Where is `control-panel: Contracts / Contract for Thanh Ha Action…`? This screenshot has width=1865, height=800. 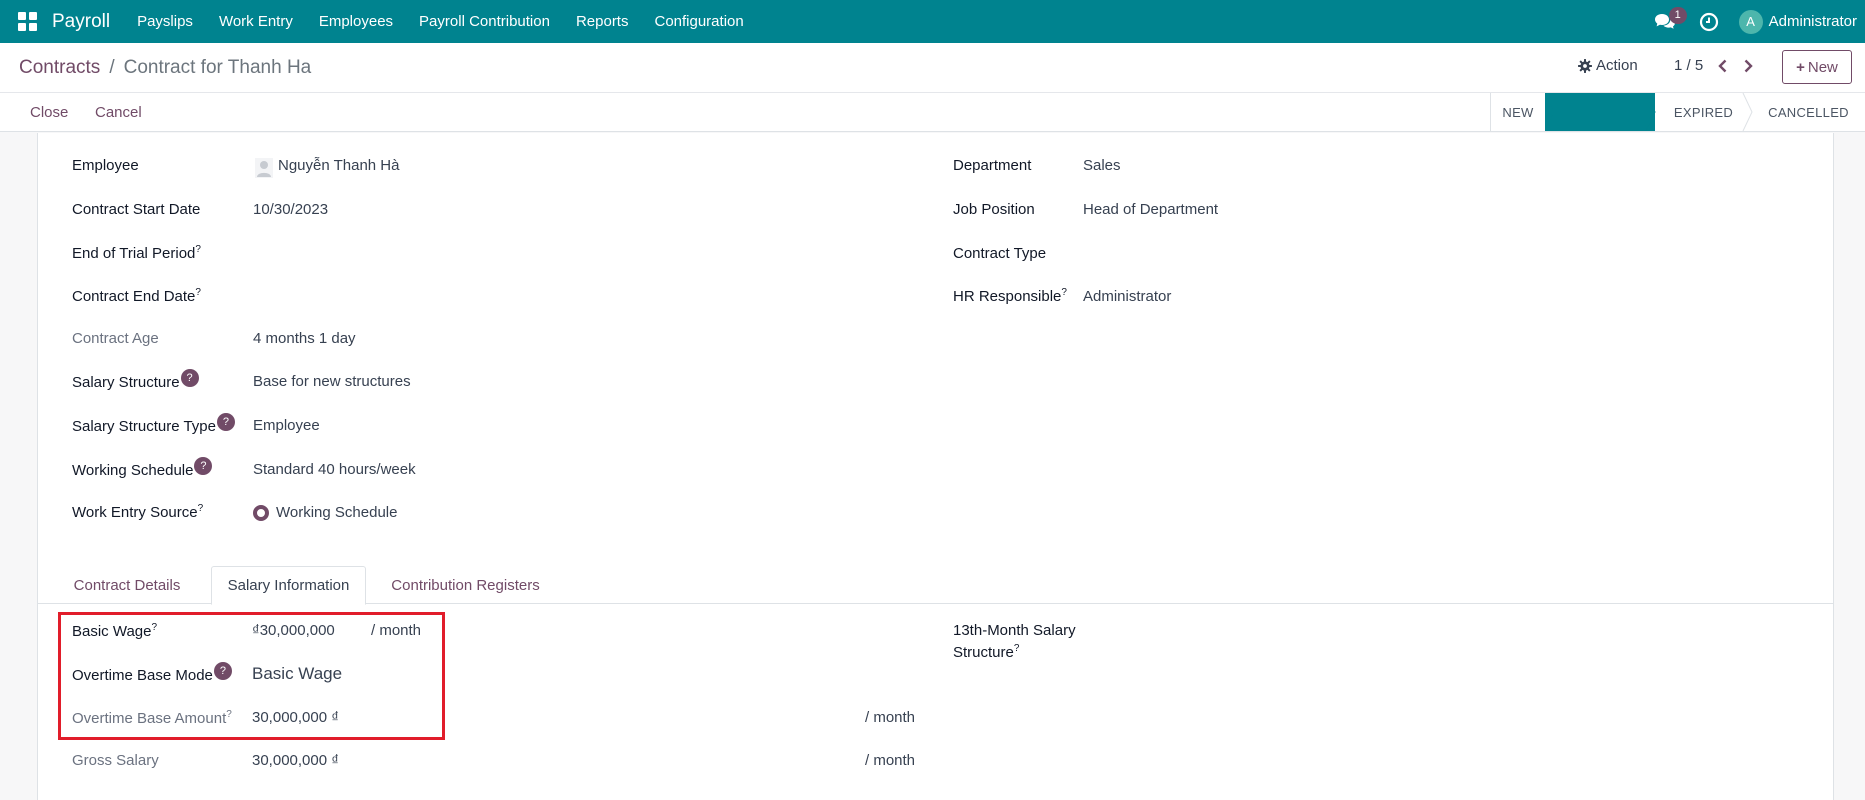 control-panel: Contracts / Contract for Thanh Ha Action… is located at coordinates (932, 87).